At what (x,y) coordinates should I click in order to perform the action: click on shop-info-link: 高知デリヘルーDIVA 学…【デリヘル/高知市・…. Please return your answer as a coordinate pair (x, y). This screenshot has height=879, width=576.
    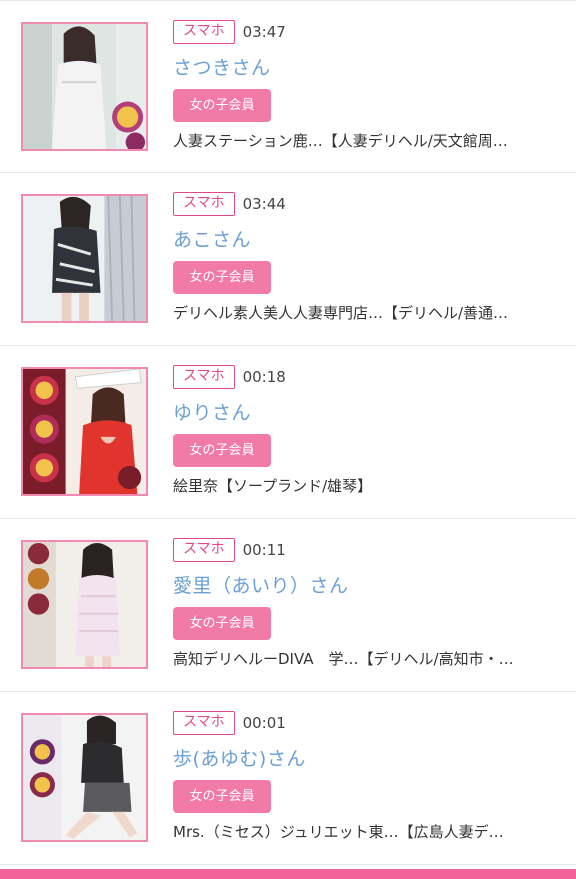
    Looking at the image, I should click on (365, 658).